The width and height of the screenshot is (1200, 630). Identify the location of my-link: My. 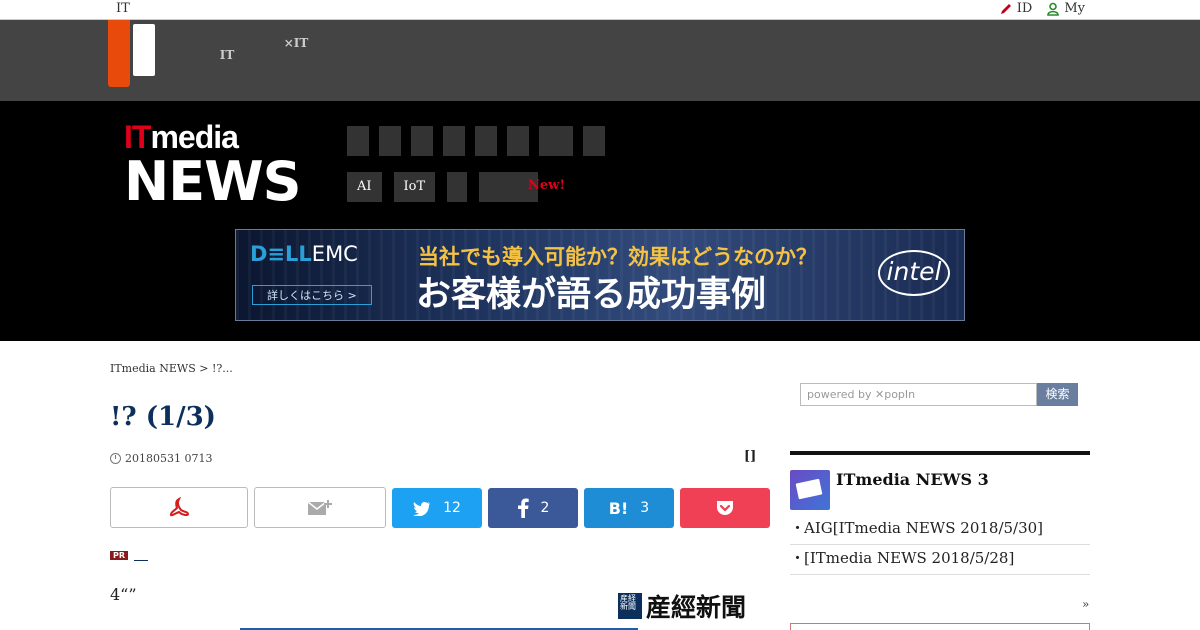
(1065, 8).